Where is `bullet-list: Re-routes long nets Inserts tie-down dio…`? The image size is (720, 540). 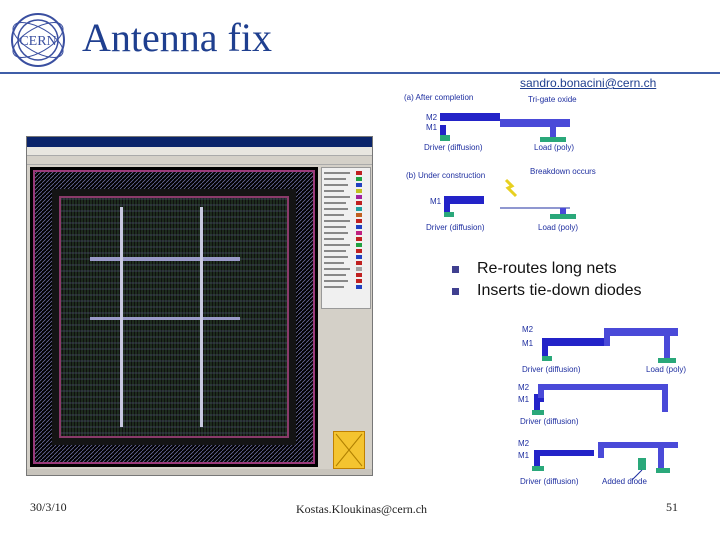
bullet-list: Re-routes long nets Inserts tie-down dio… is located at coordinates (547, 282).